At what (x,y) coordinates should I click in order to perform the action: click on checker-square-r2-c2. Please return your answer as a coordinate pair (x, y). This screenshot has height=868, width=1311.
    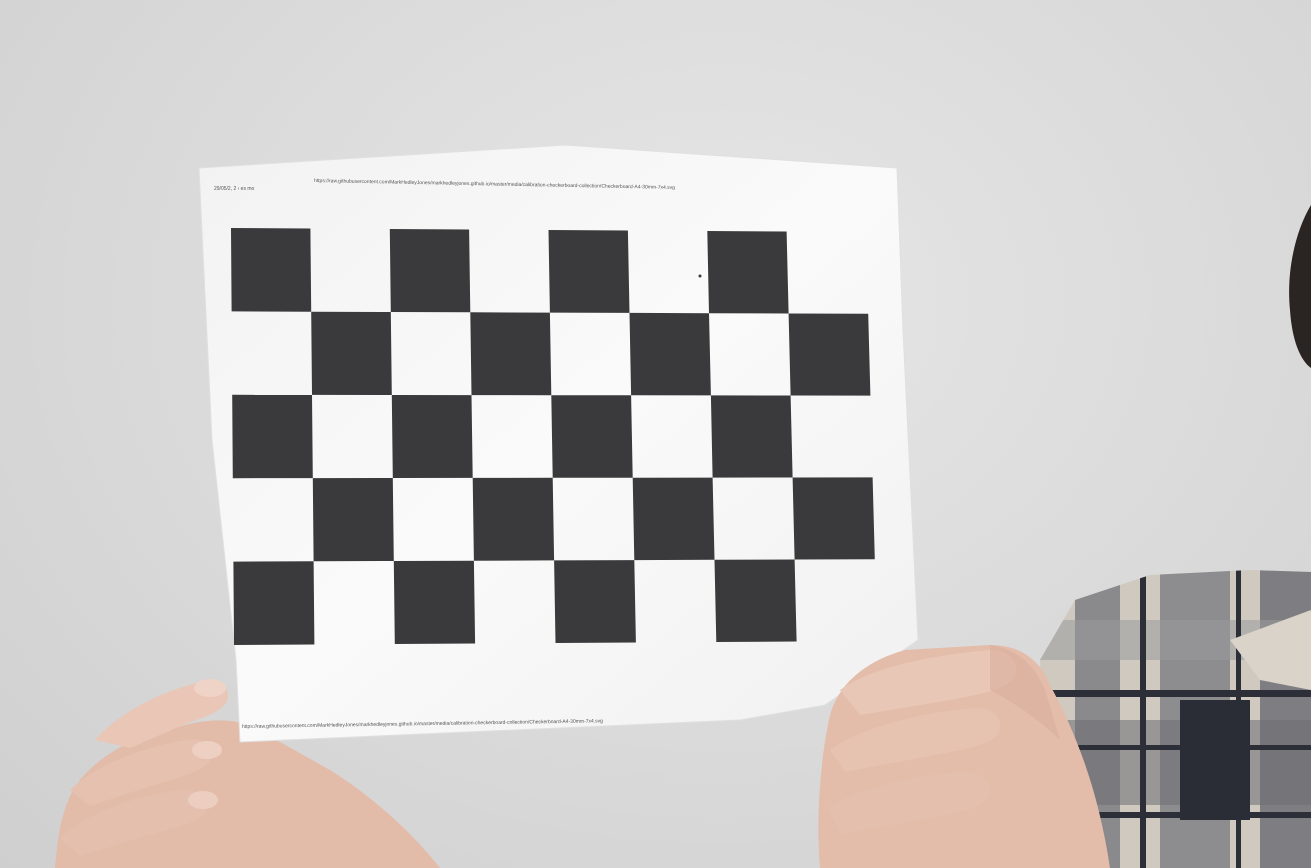
    Looking at the image, I should click on (432, 436).